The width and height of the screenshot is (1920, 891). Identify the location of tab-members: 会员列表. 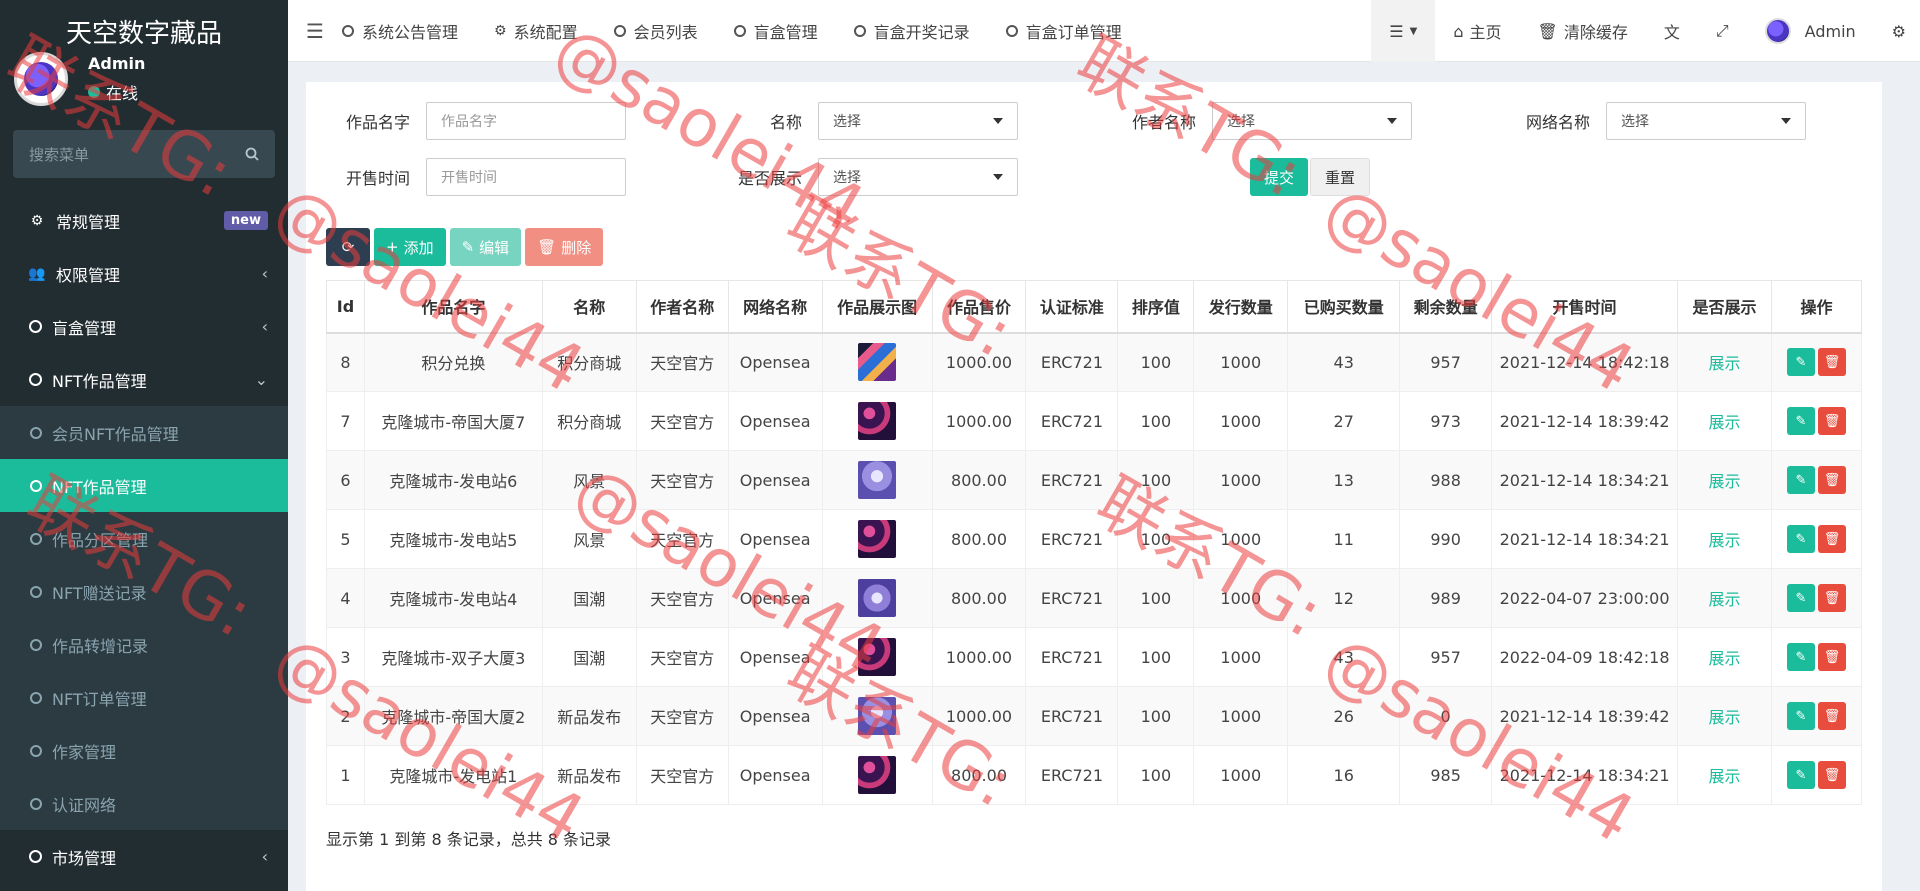
(655, 31).